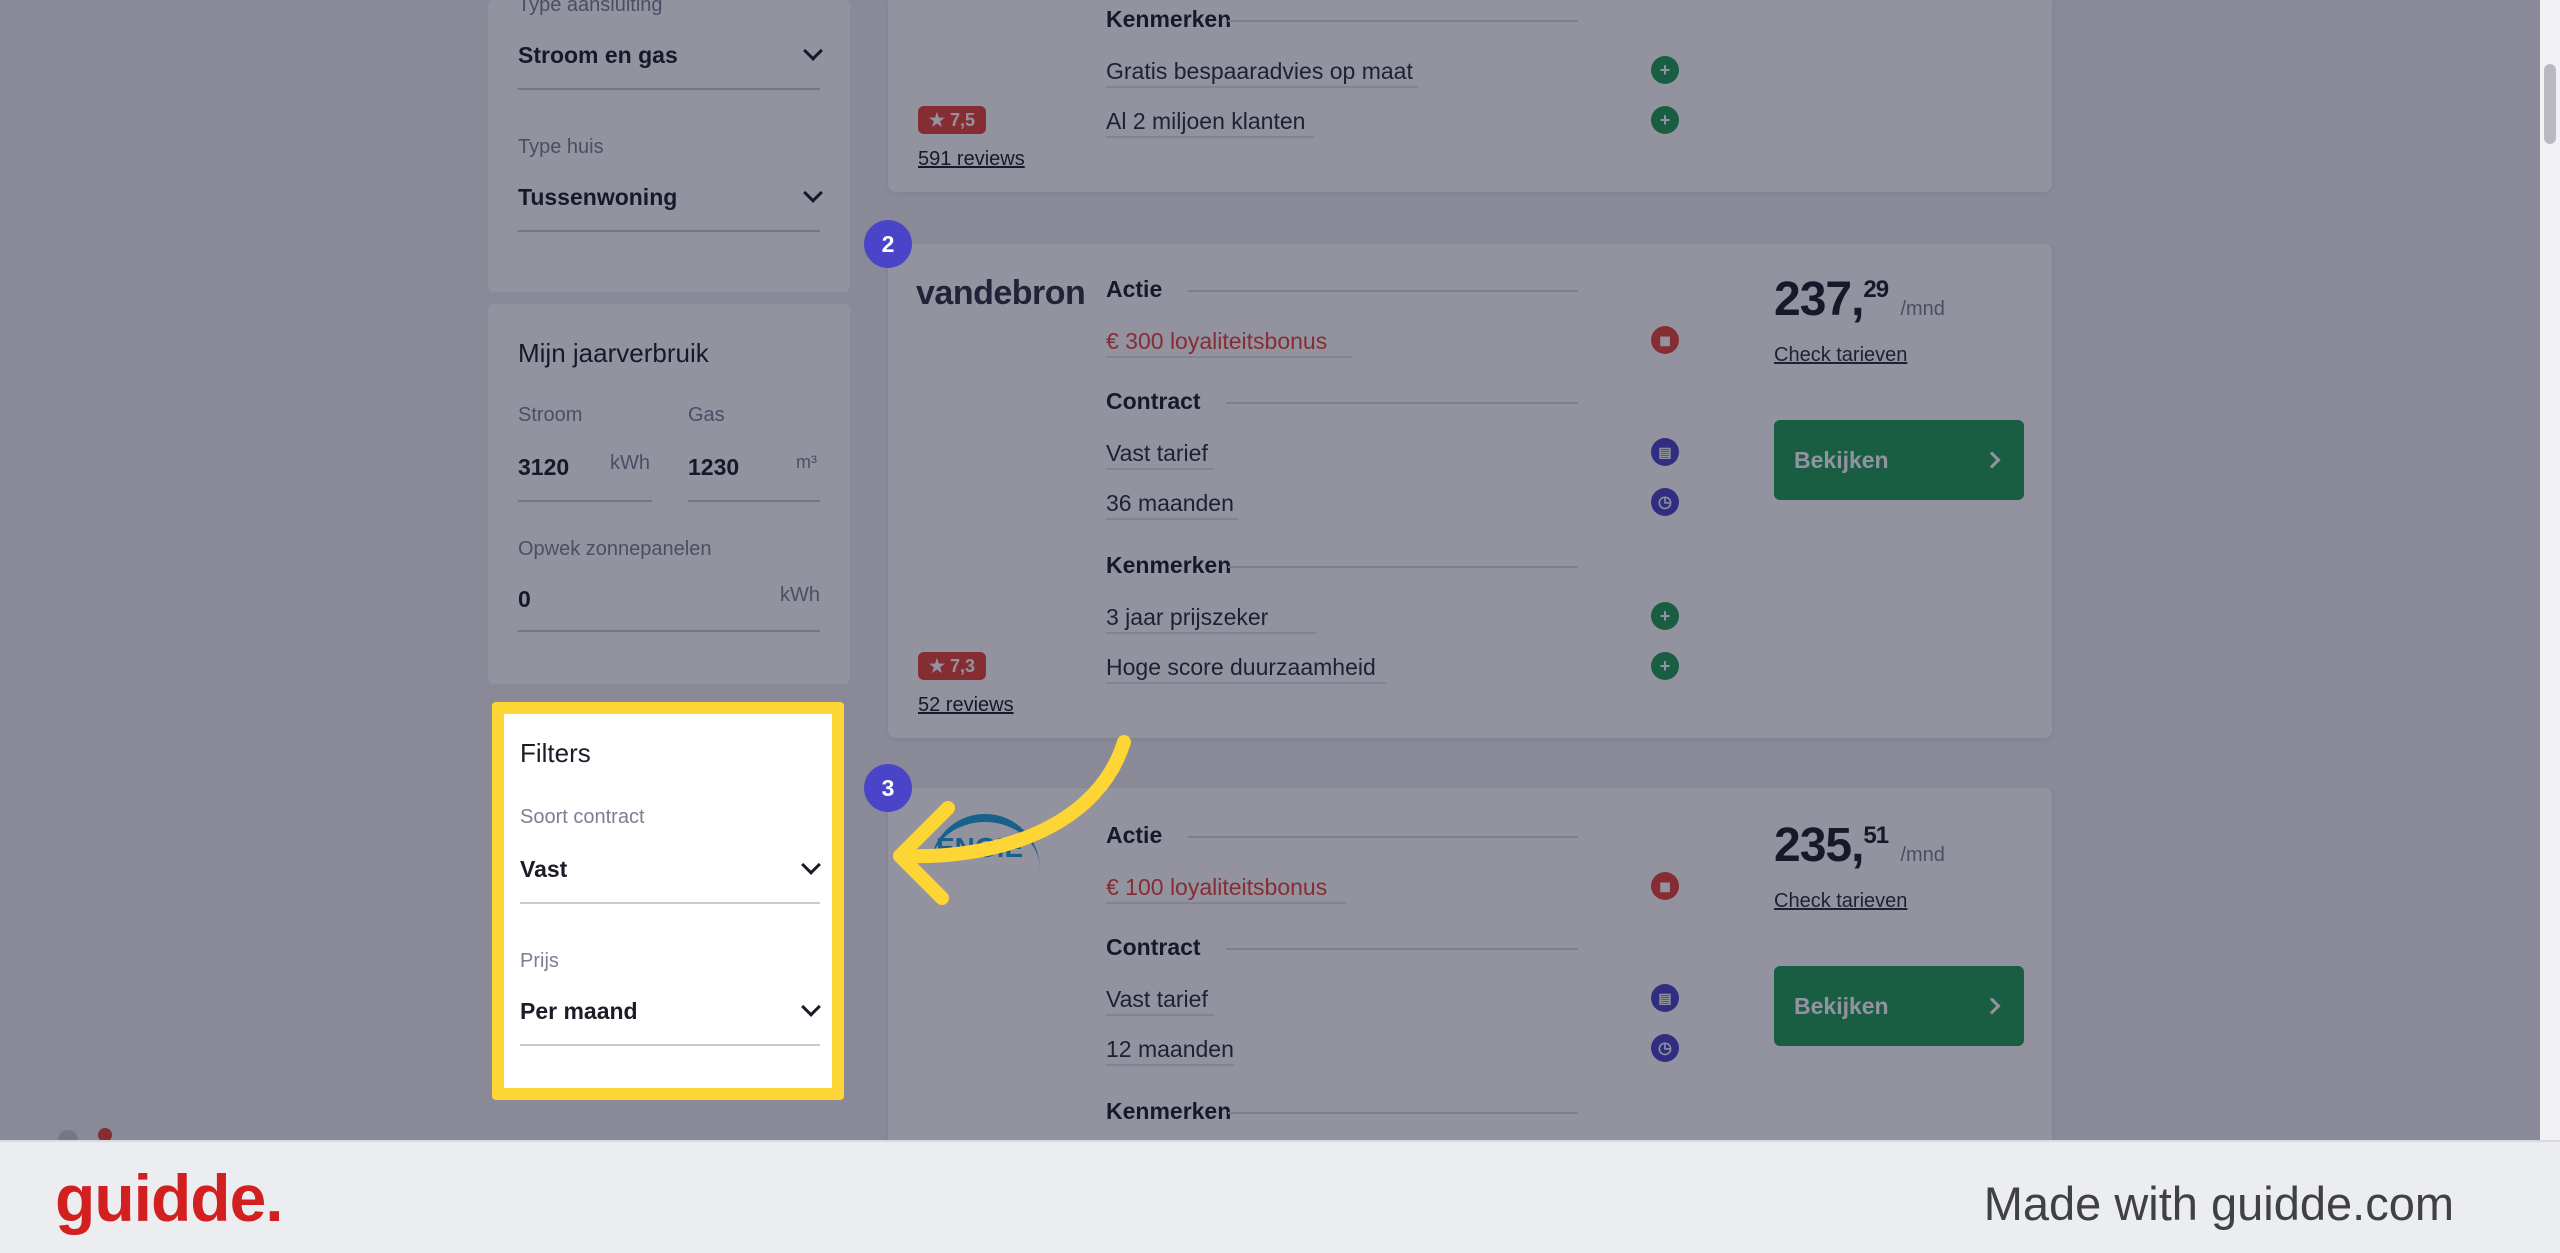 Image resolution: width=2560 pixels, height=1253 pixels. I want to click on avatar-circle, so click(68, 1135).